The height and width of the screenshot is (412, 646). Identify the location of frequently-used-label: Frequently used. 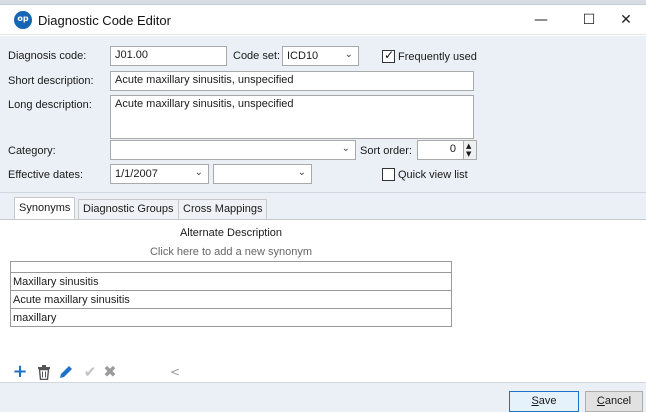
(437, 57).